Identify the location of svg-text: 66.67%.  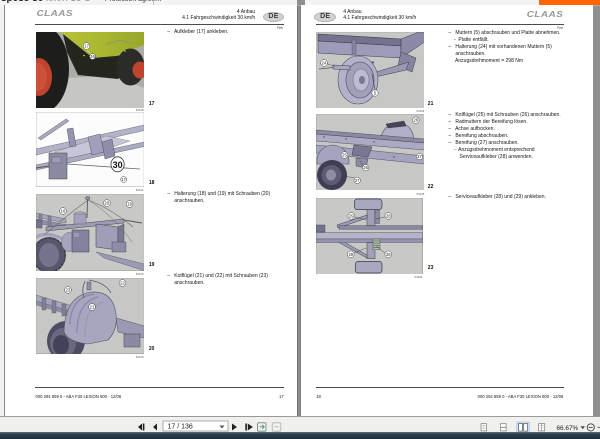
(568, 428).